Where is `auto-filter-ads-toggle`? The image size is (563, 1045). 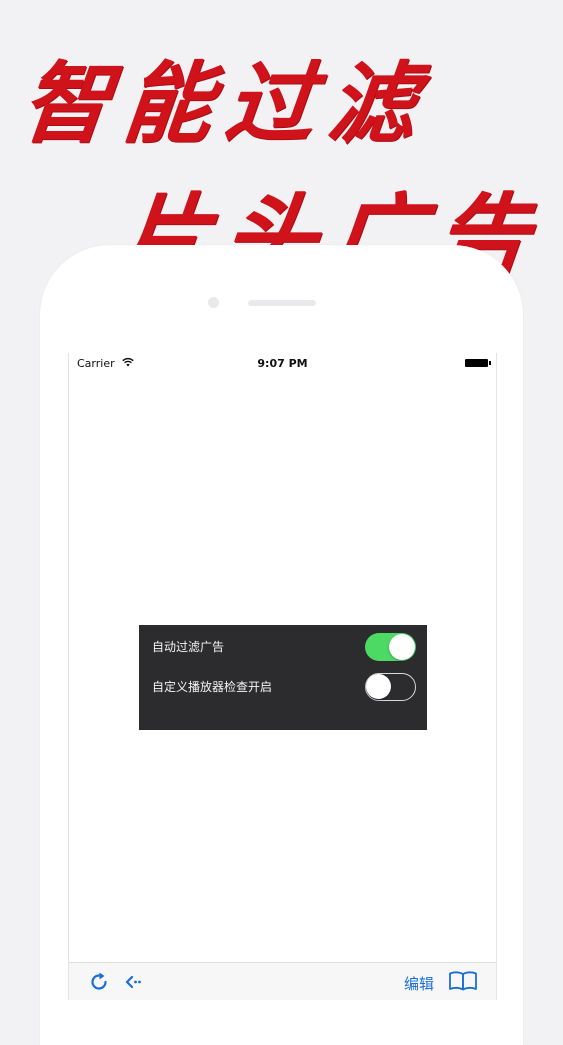
auto-filter-ads-toggle is located at coordinates (390, 647).